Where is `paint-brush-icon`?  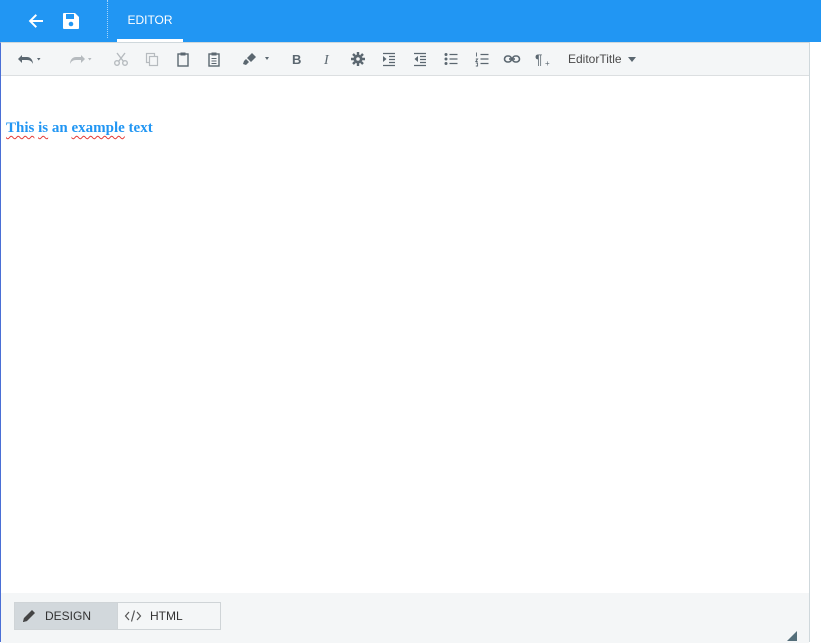 paint-brush-icon is located at coordinates (256, 59).